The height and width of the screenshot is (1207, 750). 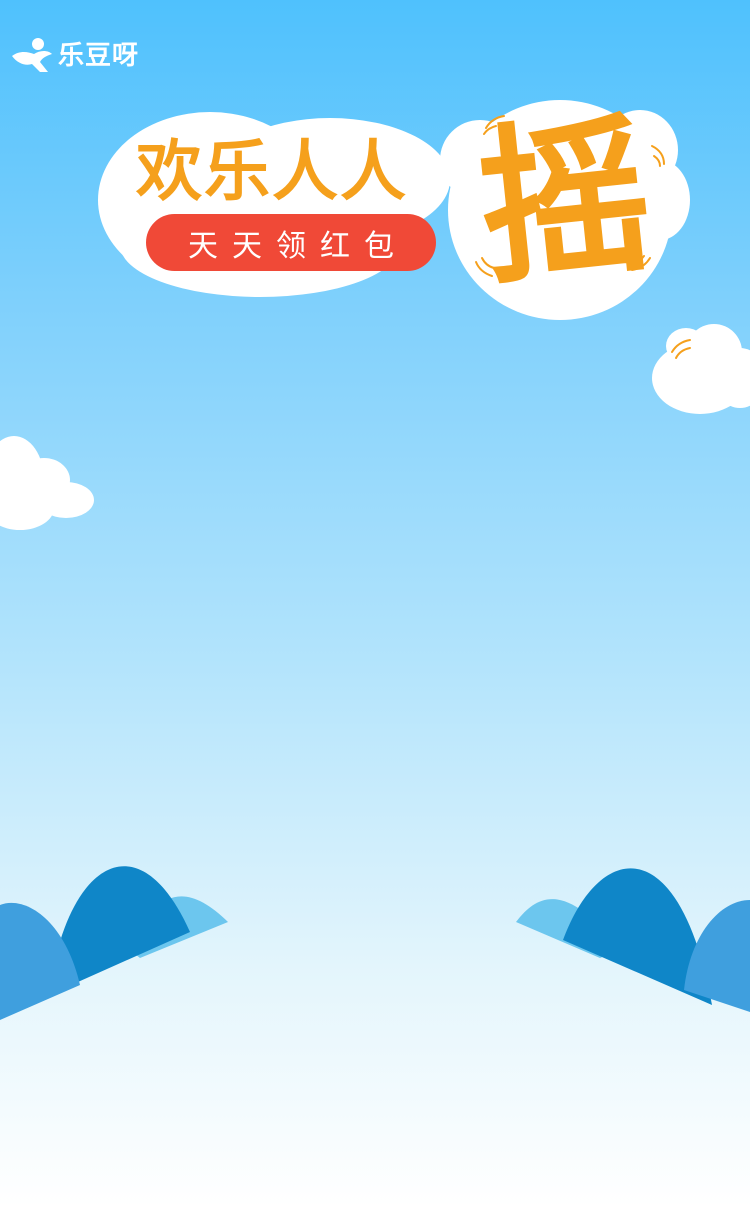 I want to click on shake-character: 摇, so click(x=565, y=203).